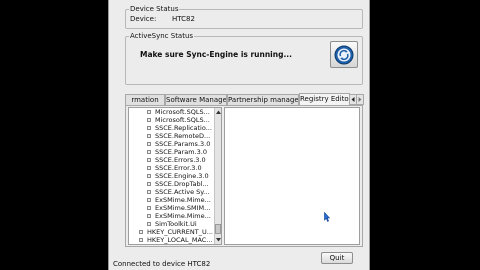  Describe the element at coordinates (154, 9) in the screenshot. I see `device-status-label: Device Status` at that location.